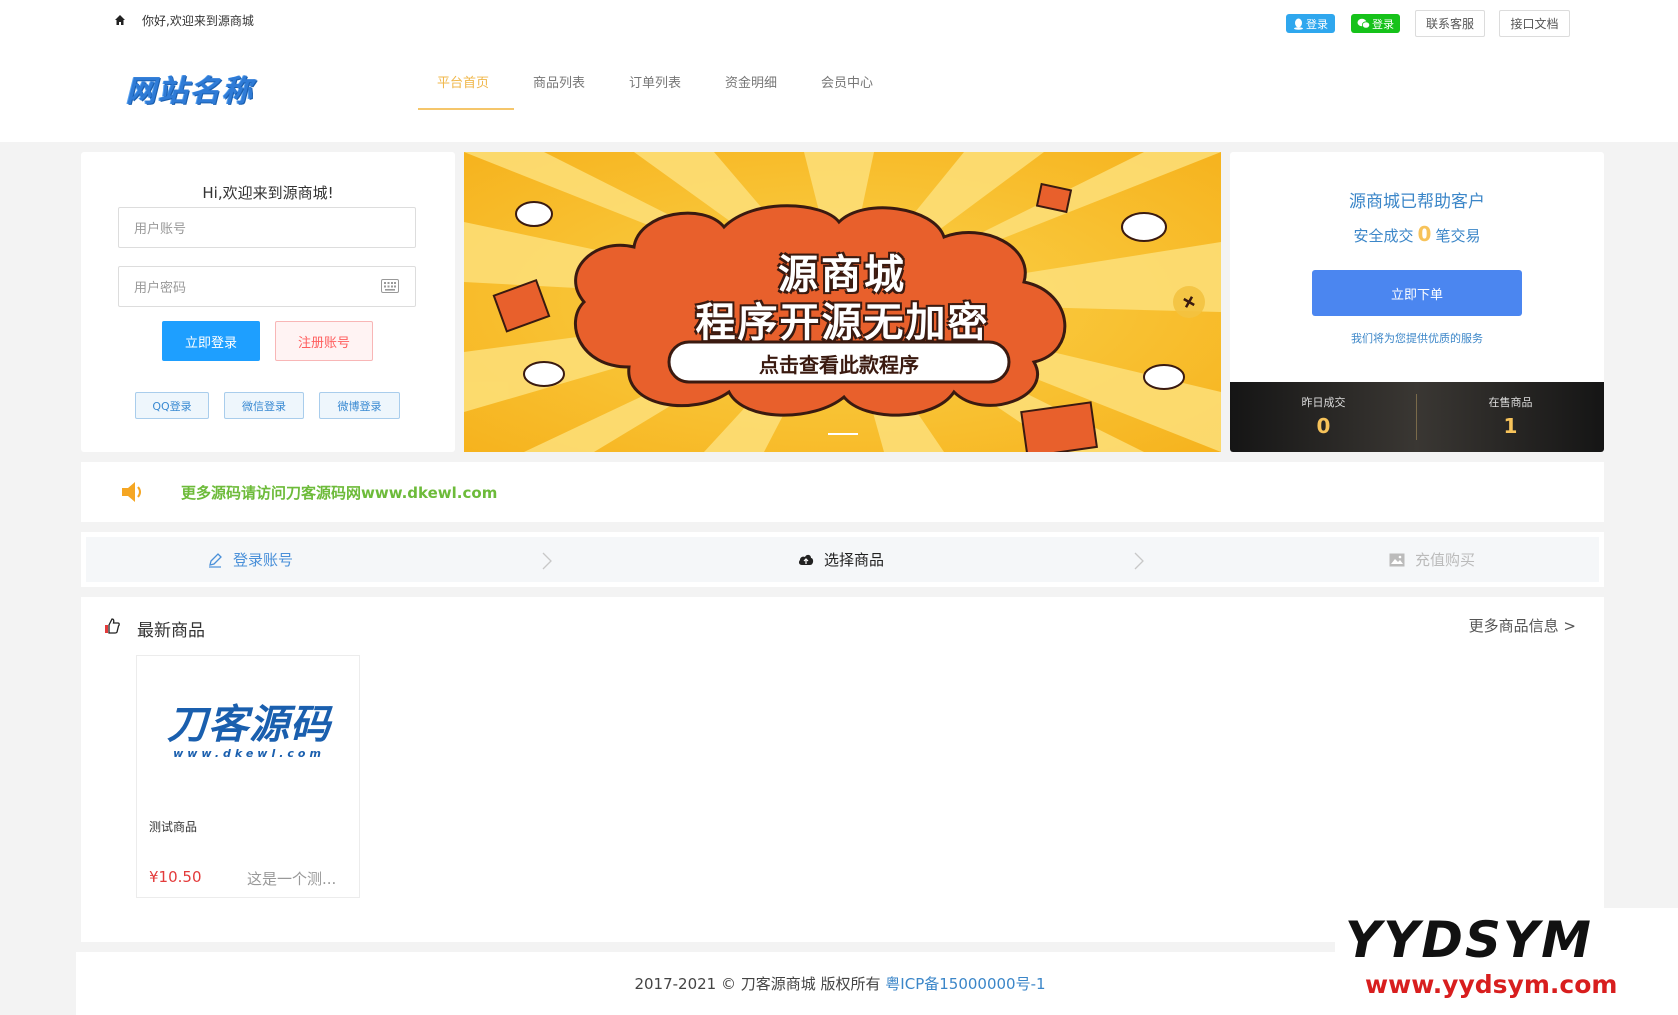 This screenshot has height=1015, width=1678. What do you see at coordinates (842, 492) in the screenshot?
I see `notice-bar: 更多源码请访问刀客源码网www.dkewl.com` at bounding box center [842, 492].